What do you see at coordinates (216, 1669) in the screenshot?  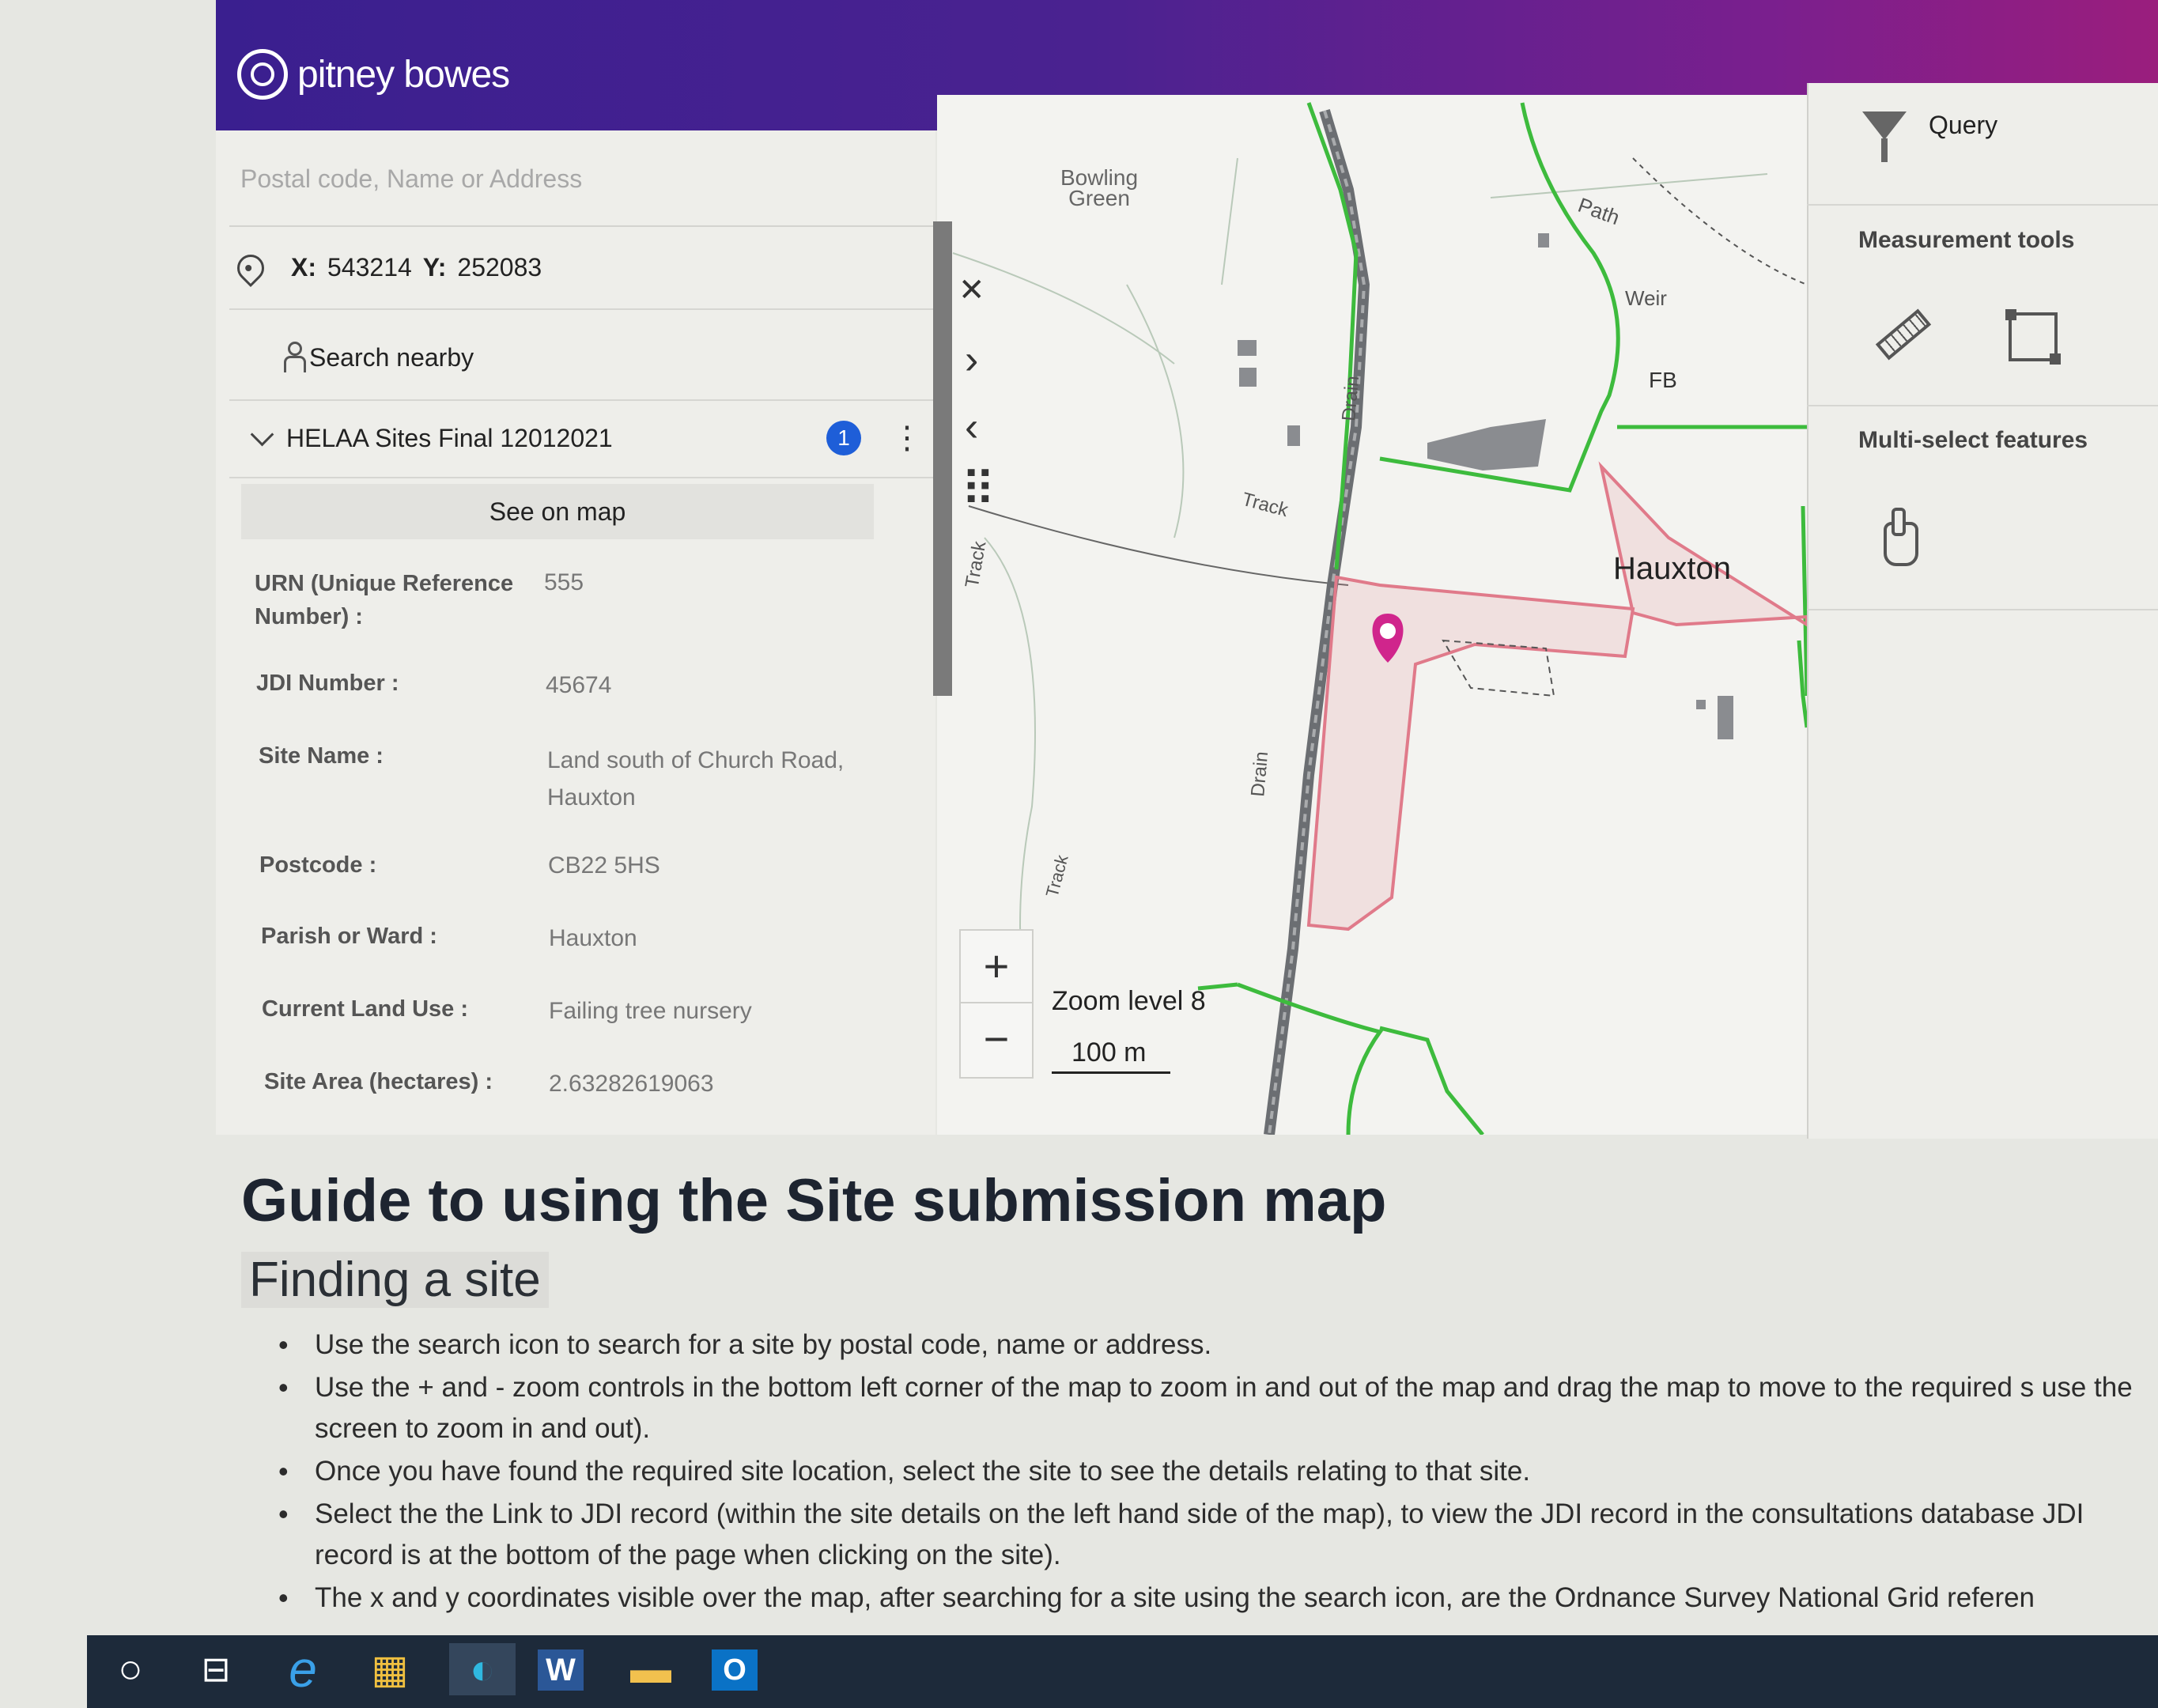 I see `task-view-icon: ⊟` at bounding box center [216, 1669].